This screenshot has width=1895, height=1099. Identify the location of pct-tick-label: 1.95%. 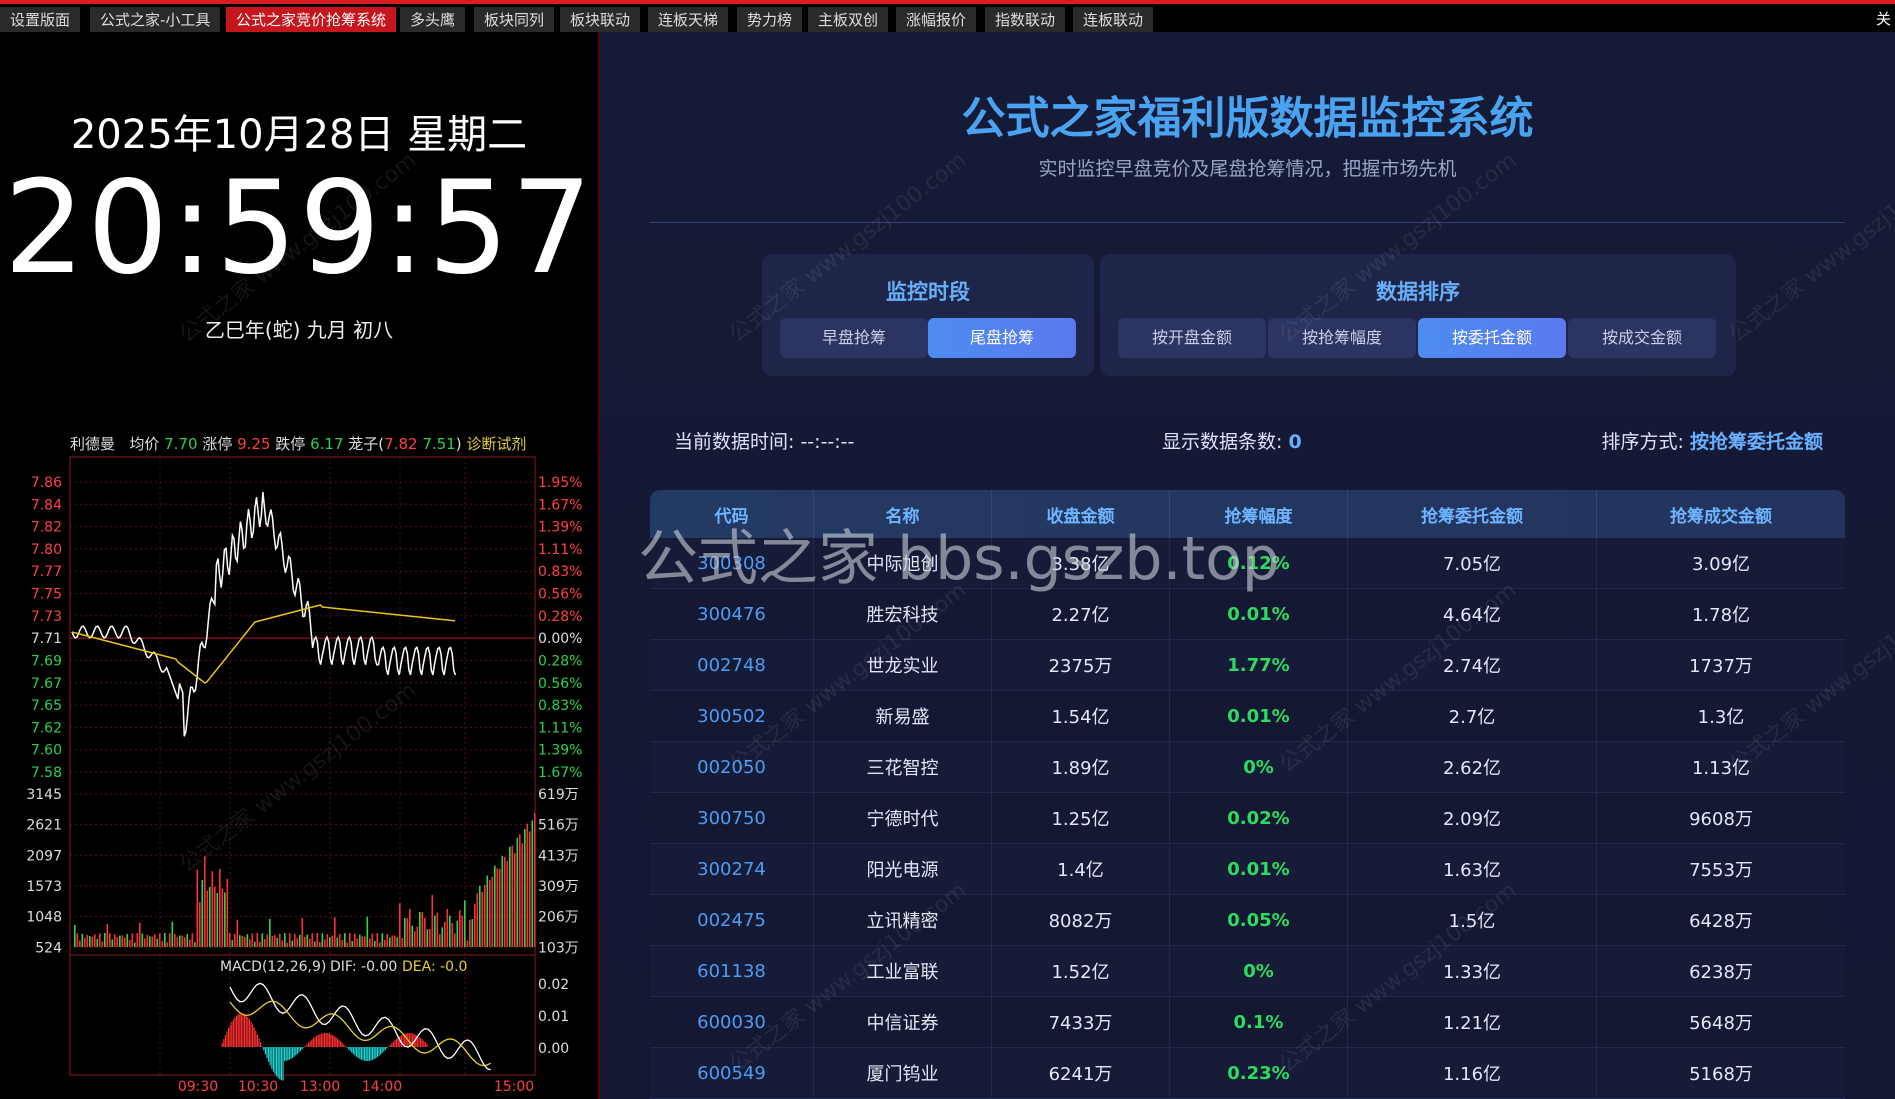
(560, 483).